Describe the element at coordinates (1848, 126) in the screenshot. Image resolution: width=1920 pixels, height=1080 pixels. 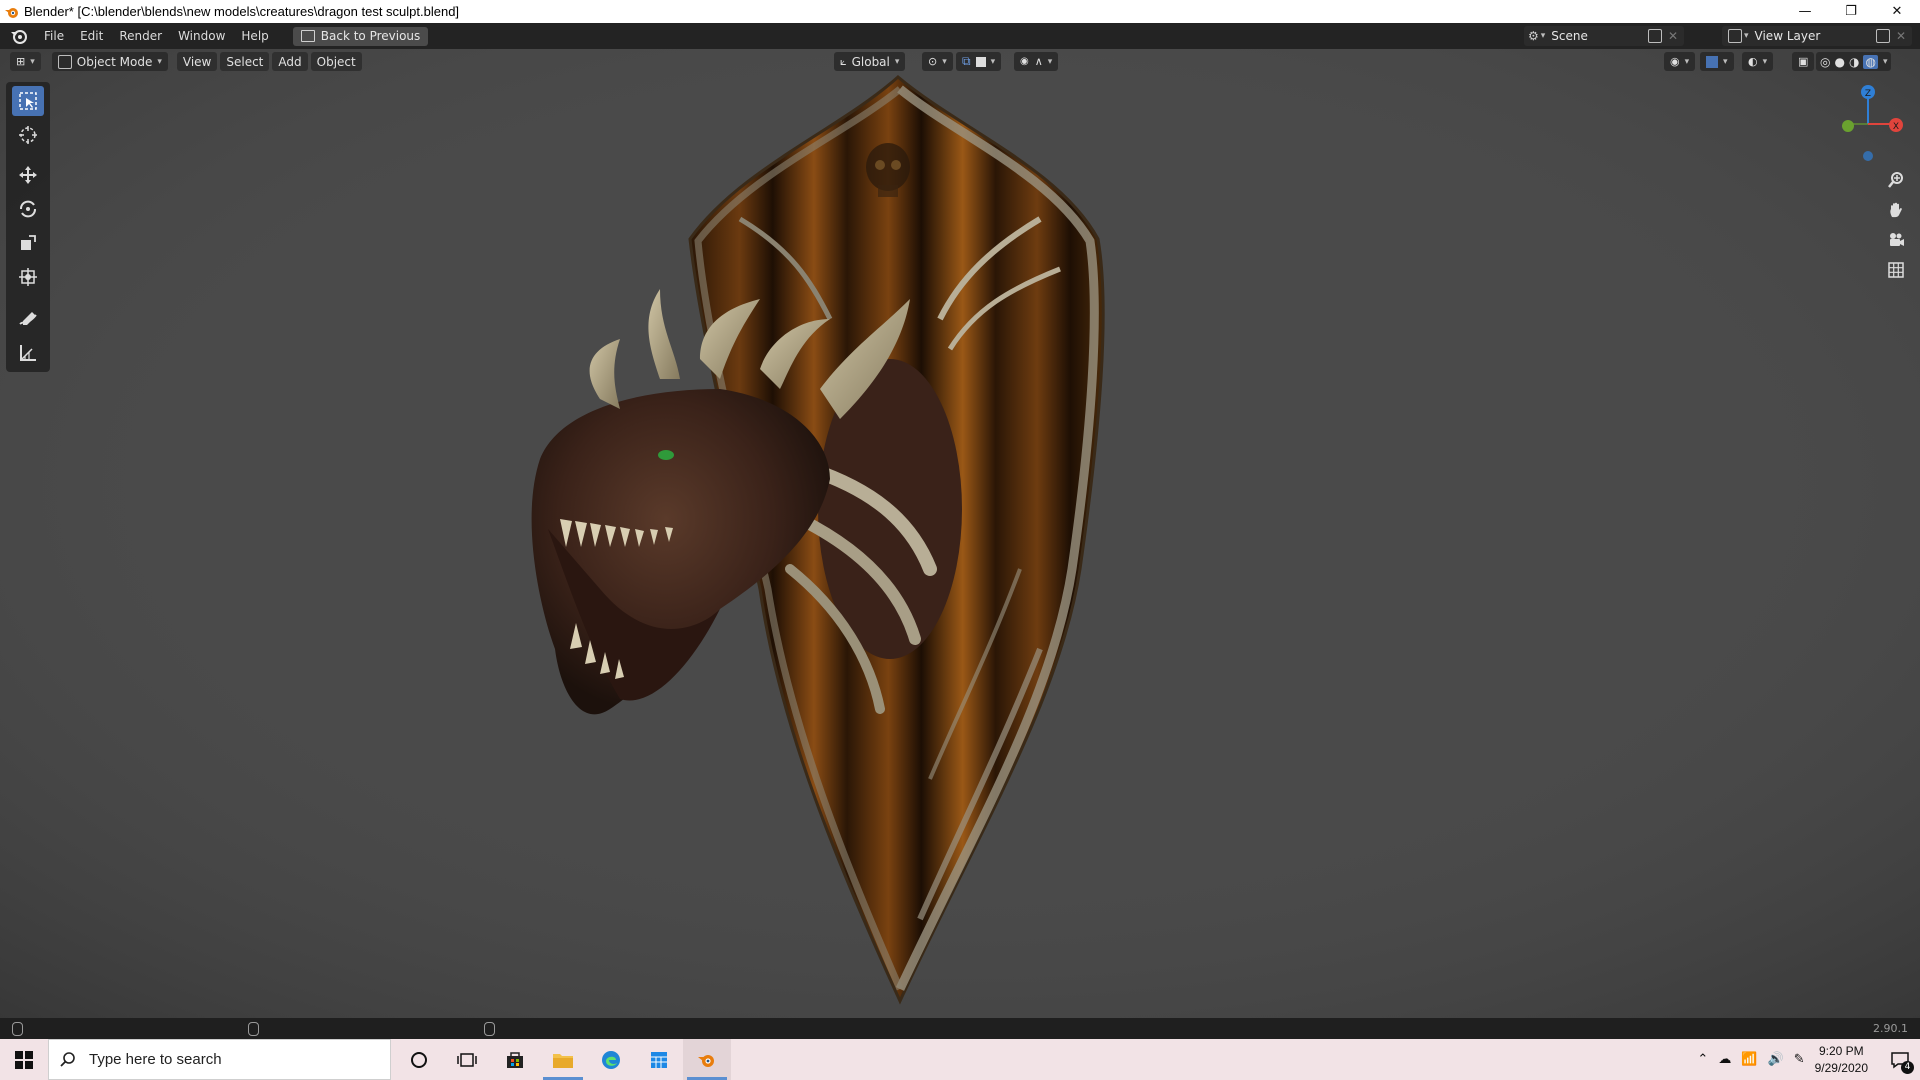
I see `gizmo-y-axis` at that location.